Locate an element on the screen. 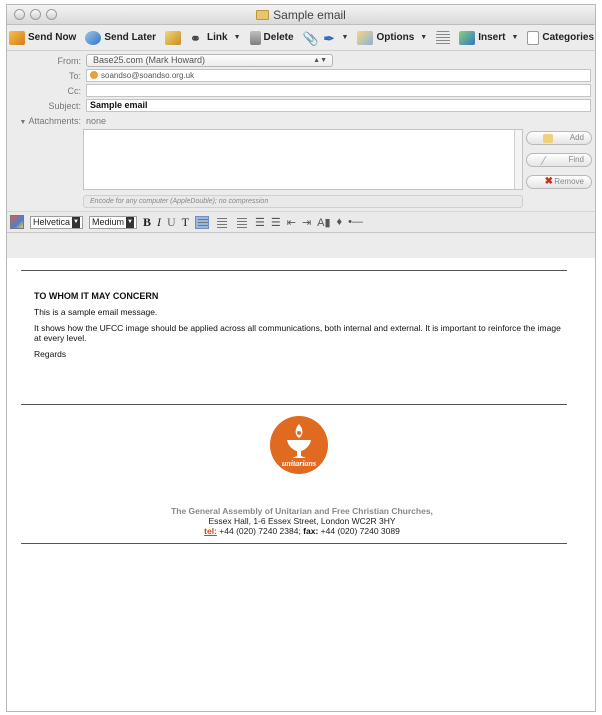  window-title-text: Sample email is located at coordinates (309, 15).